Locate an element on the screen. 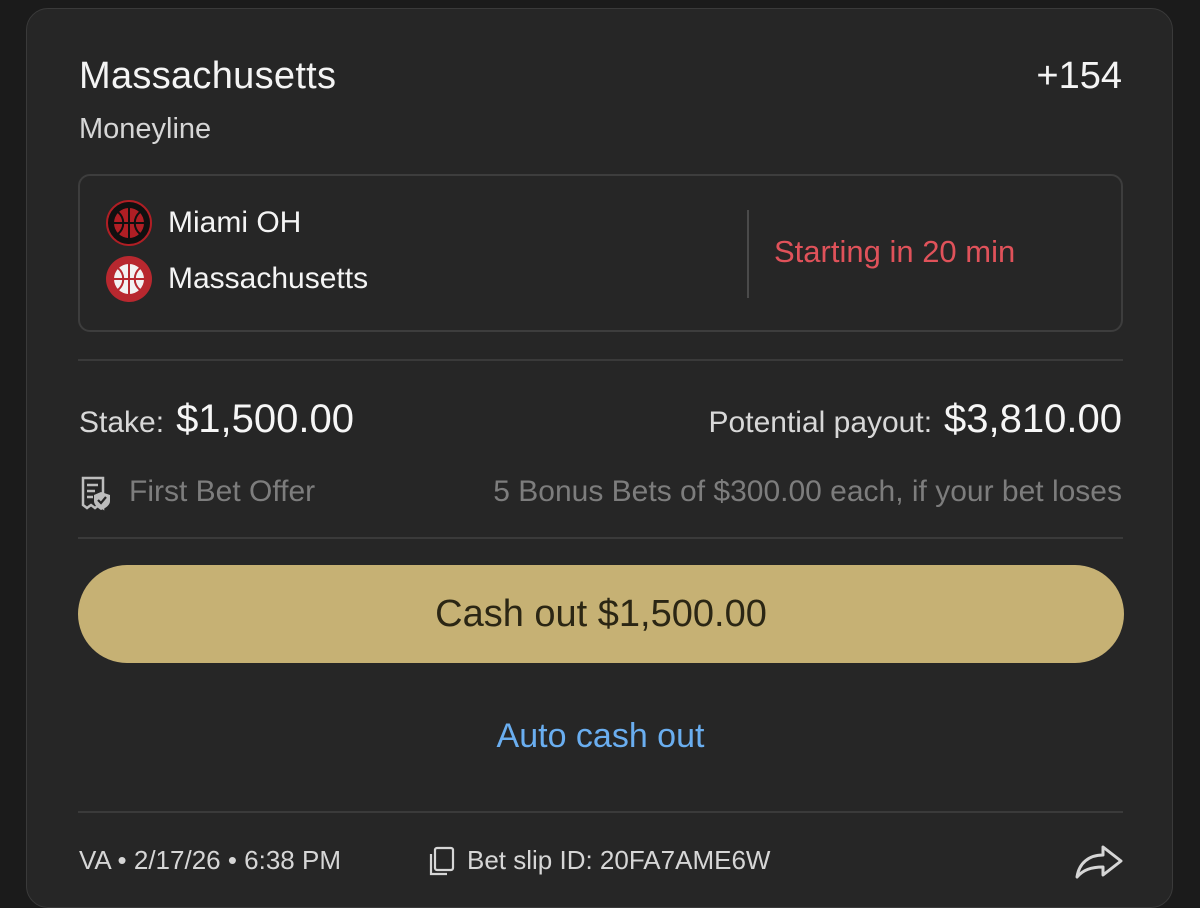  odds-value: +154 is located at coordinates (1079, 76).